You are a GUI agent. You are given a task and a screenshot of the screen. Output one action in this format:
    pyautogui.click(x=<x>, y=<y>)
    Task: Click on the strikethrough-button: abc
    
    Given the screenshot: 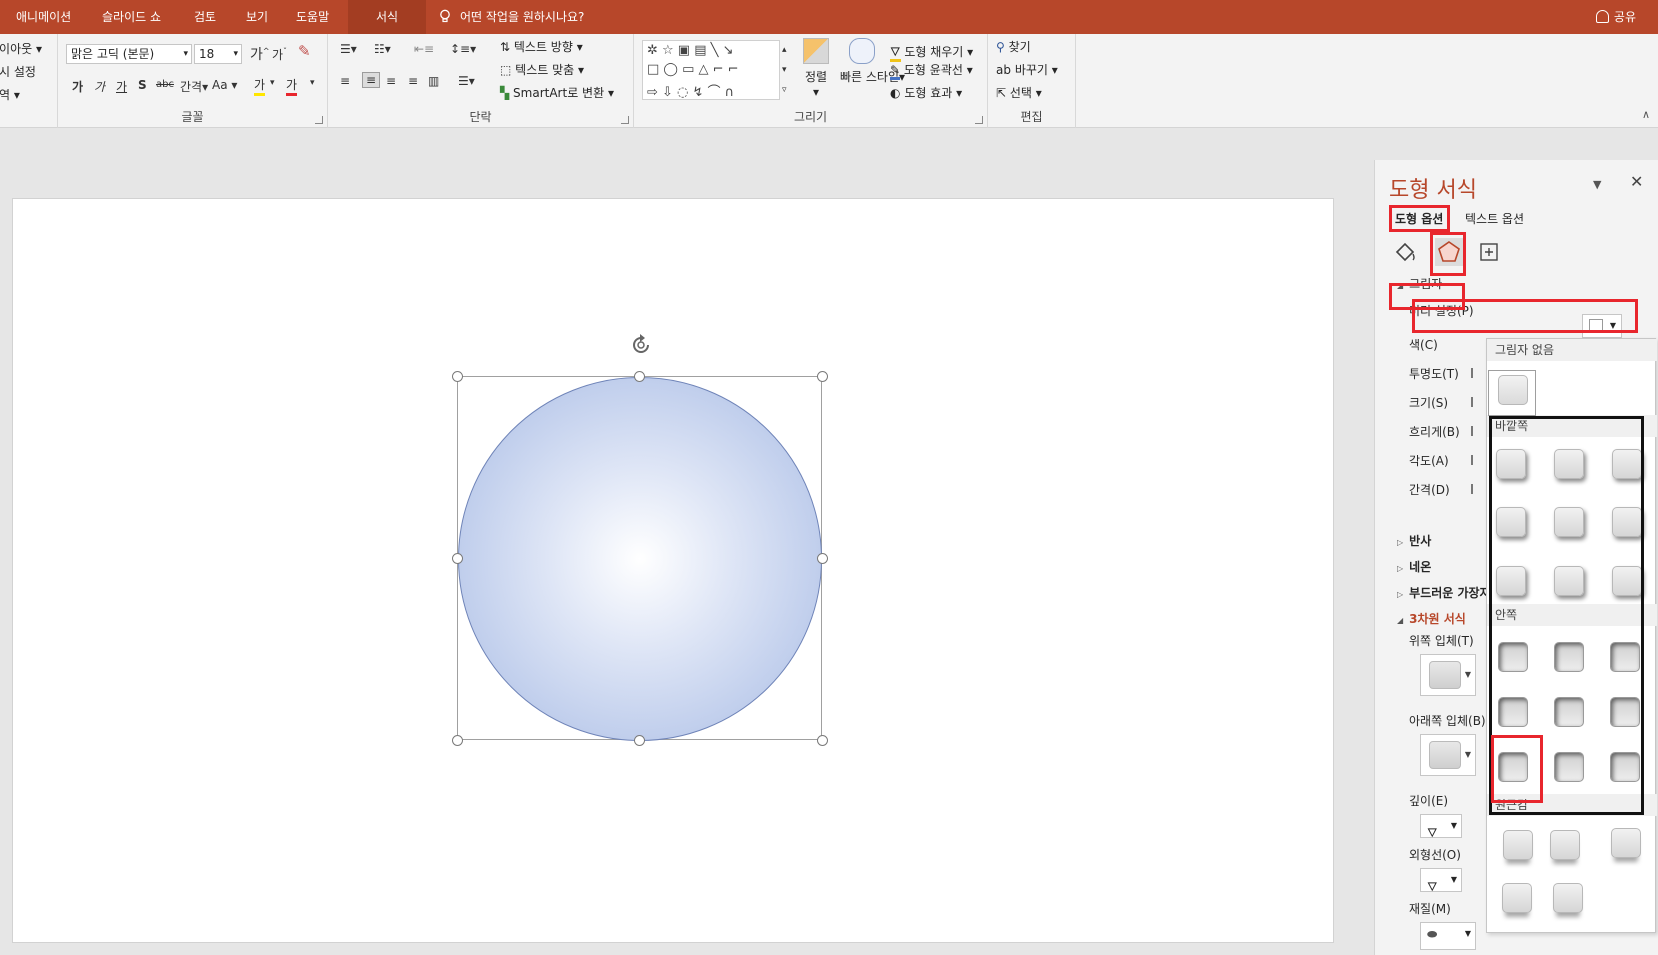 What is the action you would take?
    pyautogui.click(x=165, y=84)
    